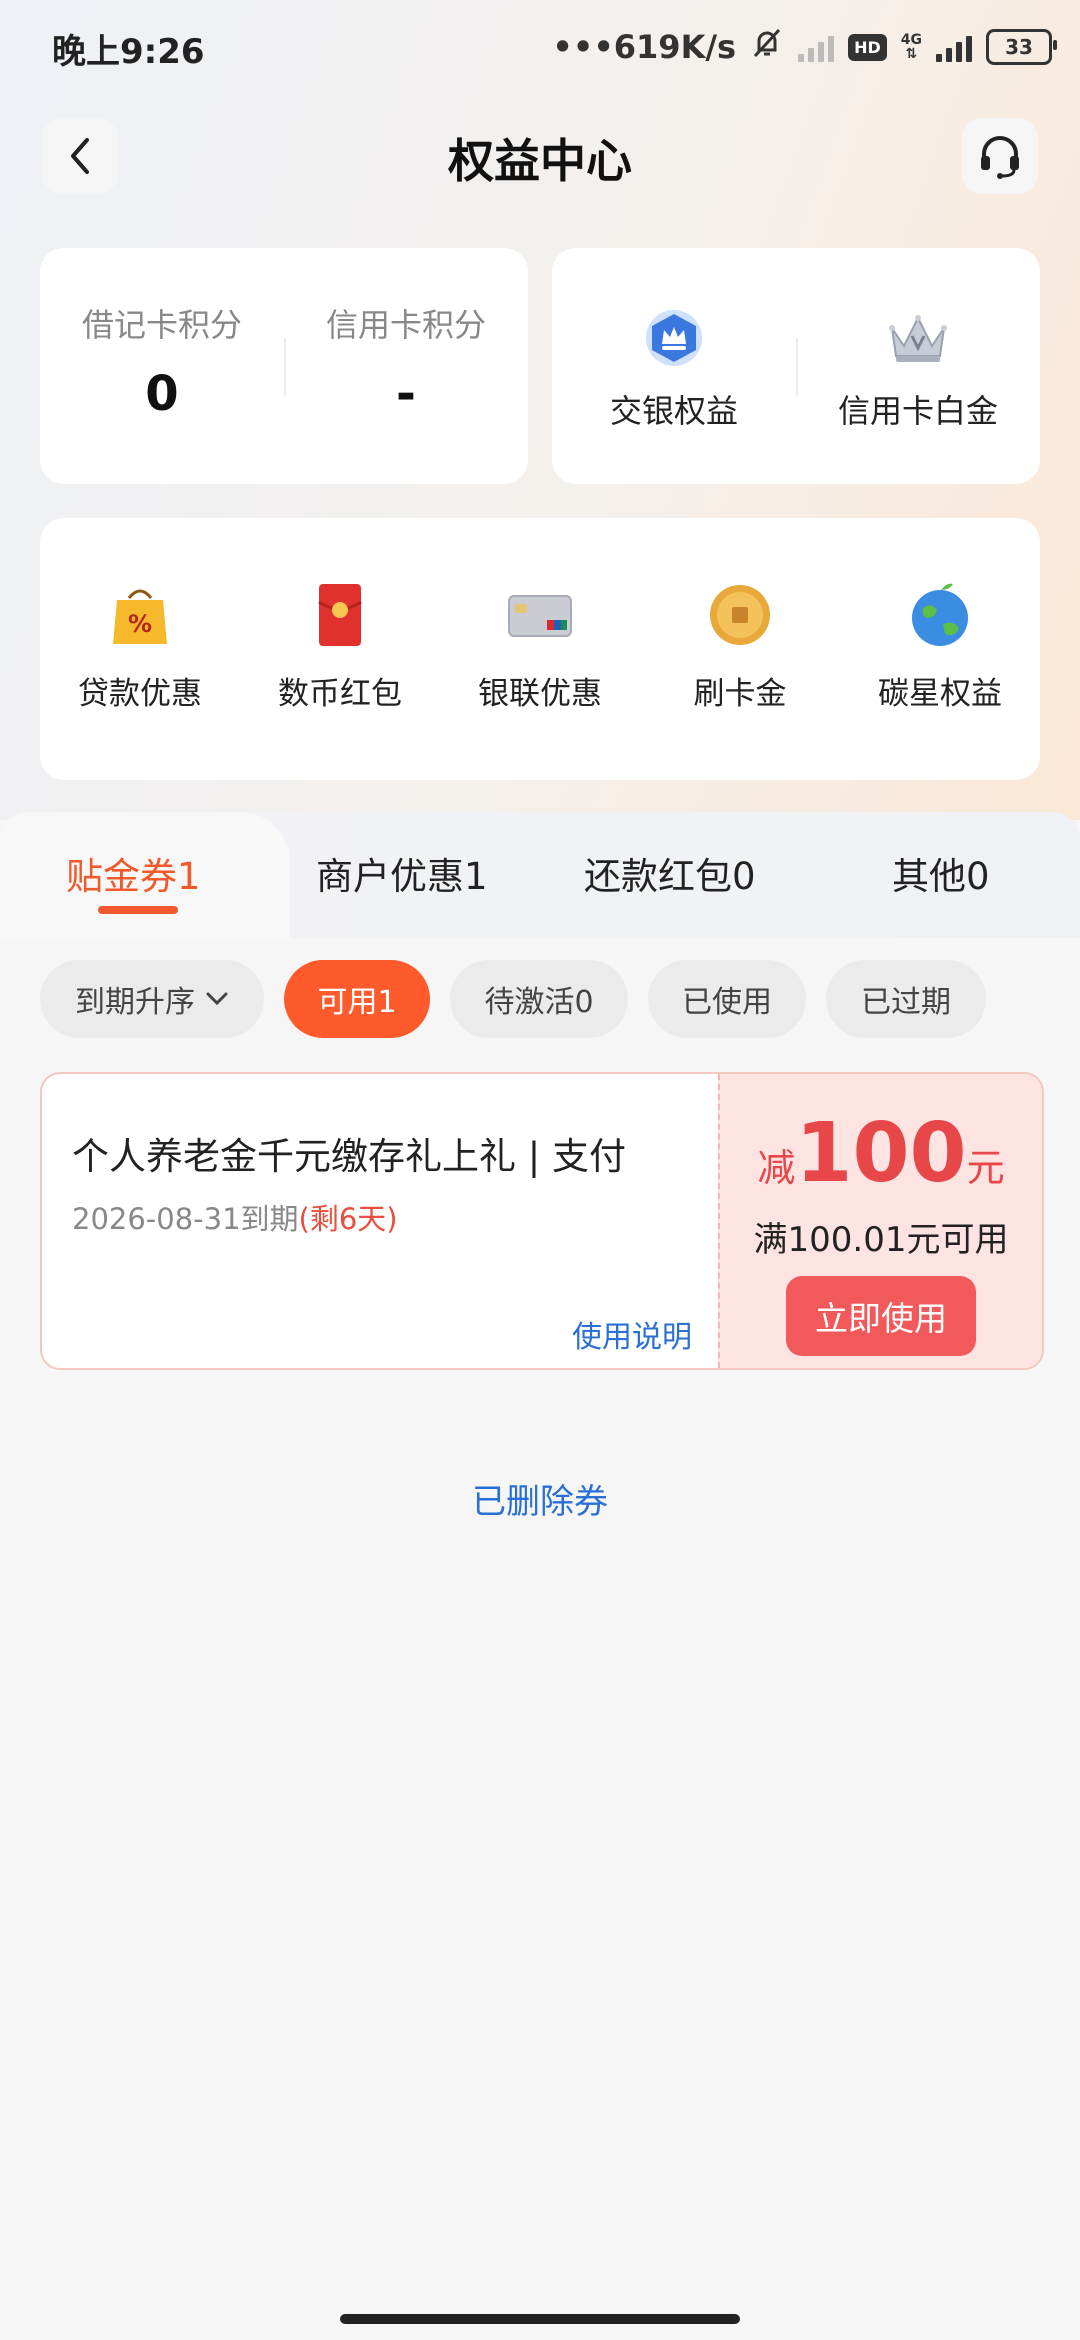 Image resolution: width=1080 pixels, height=2340 pixels. Describe the element at coordinates (940, 614) in the screenshot. I see `earth-icon` at that location.